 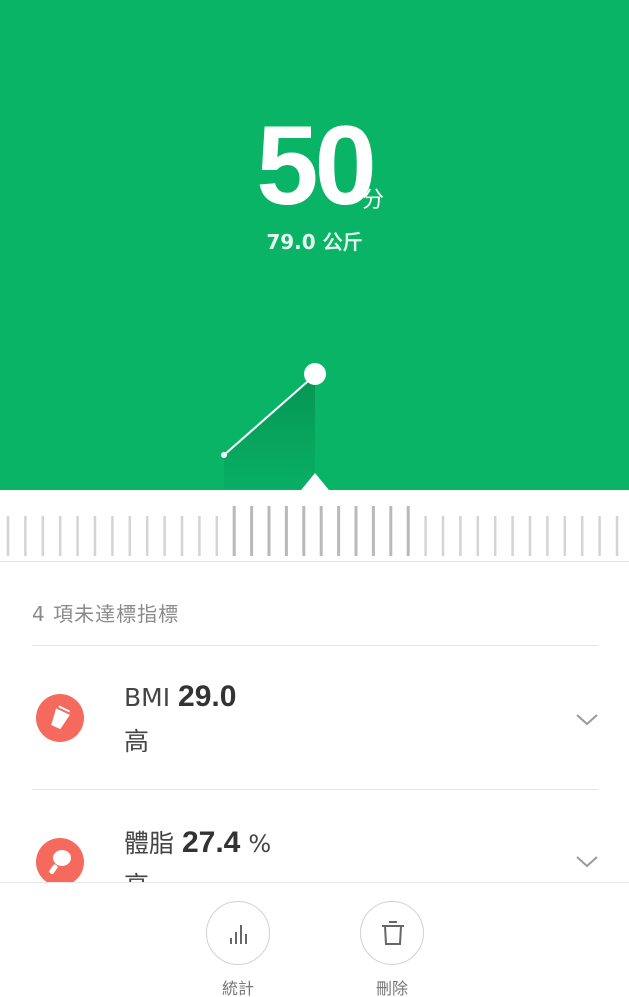 I want to click on delete-button, so click(x=392, y=933).